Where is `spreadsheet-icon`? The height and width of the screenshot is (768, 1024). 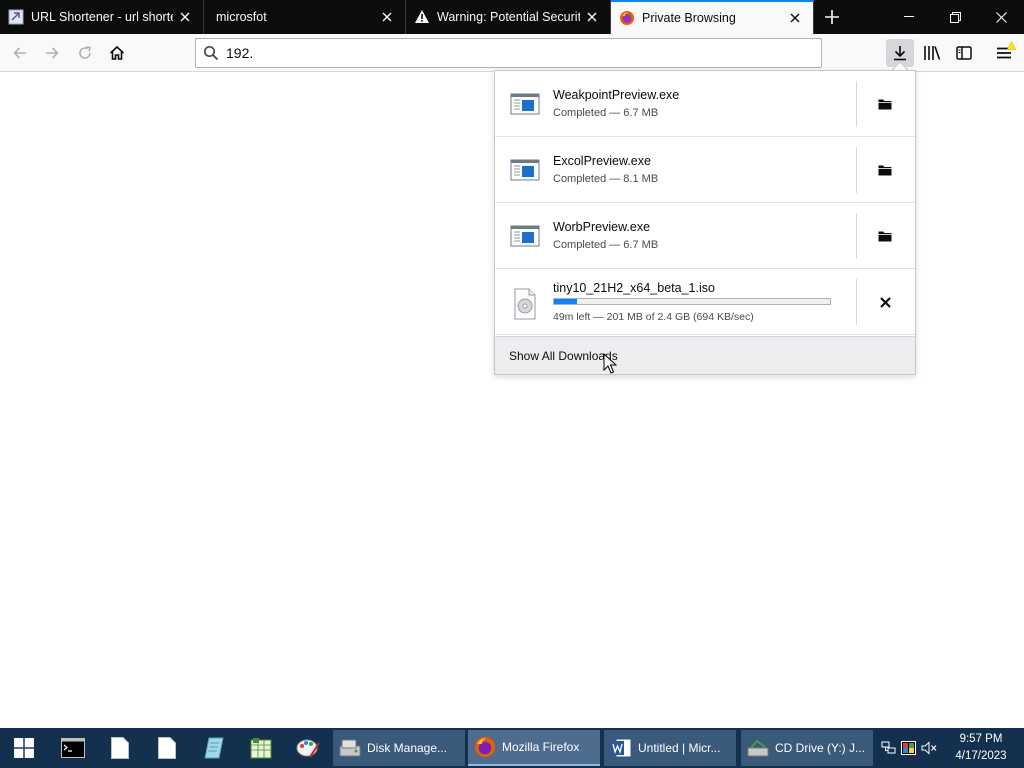
spreadsheet-icon is located at coordinates (261, 748).